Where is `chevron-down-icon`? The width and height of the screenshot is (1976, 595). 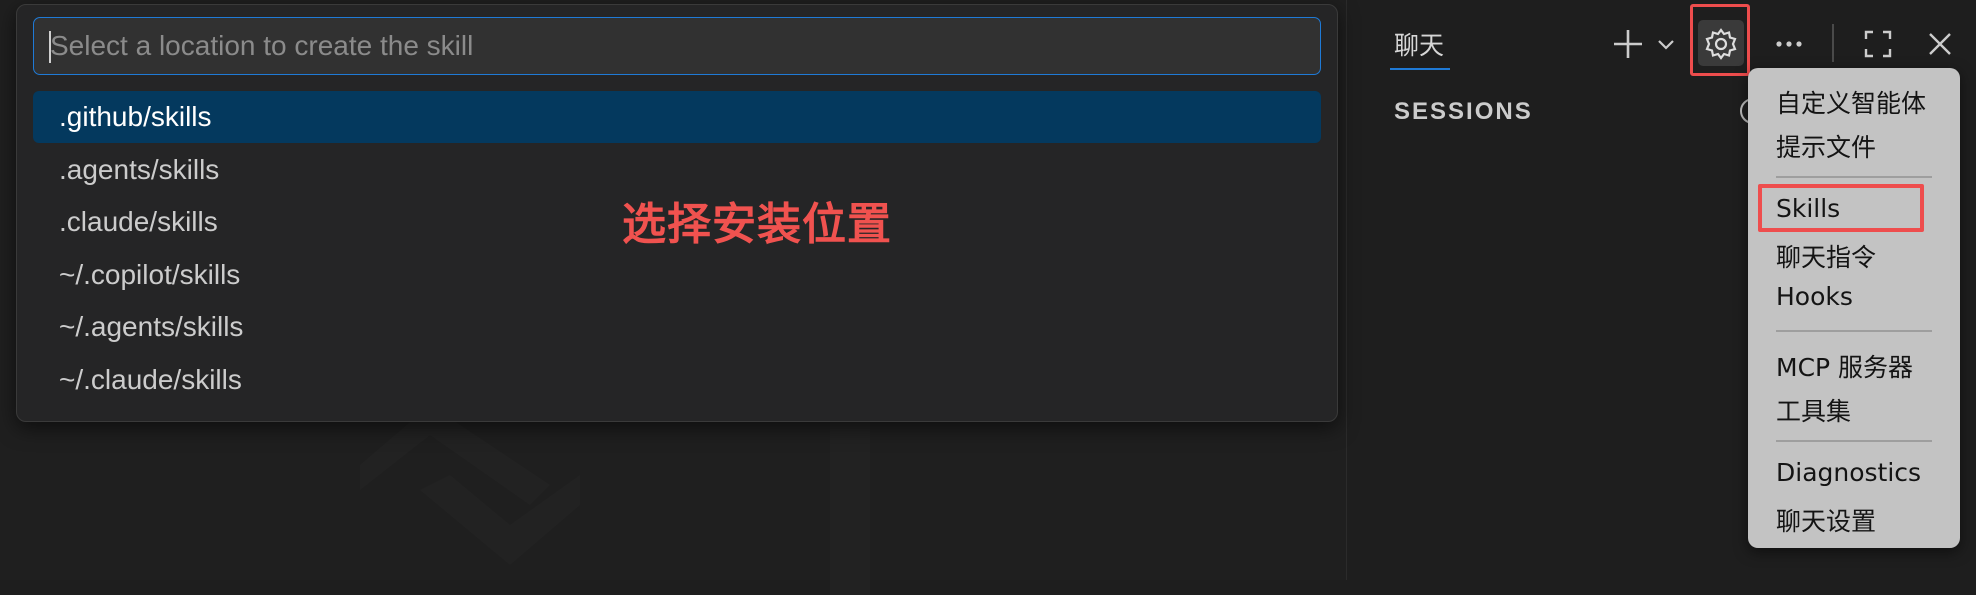 chevron-down-icon is located at coordinates (1666, 45).